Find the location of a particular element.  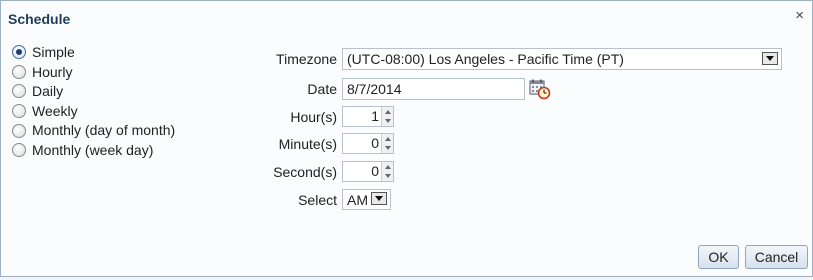

ampm-select: AM is located at coordinates (366, 199).